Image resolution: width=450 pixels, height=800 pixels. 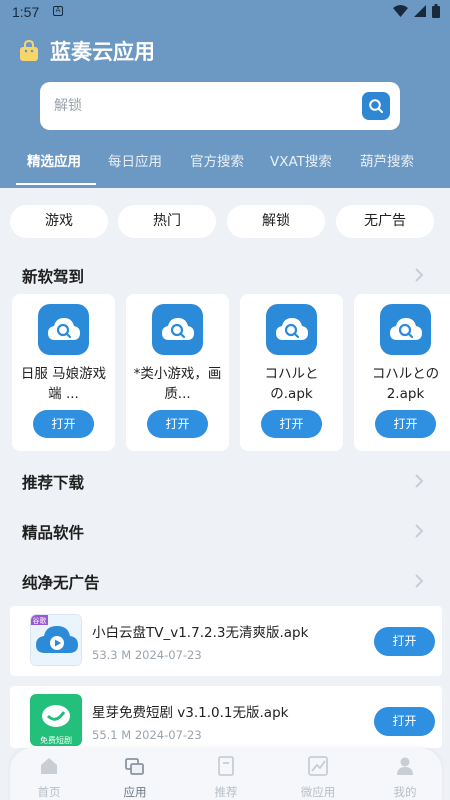 What do you see at coordinates (387, 160) in the screenshot?
I see `tab-hulu-search: 葫芦搜索` at bounding box center [387, 160].